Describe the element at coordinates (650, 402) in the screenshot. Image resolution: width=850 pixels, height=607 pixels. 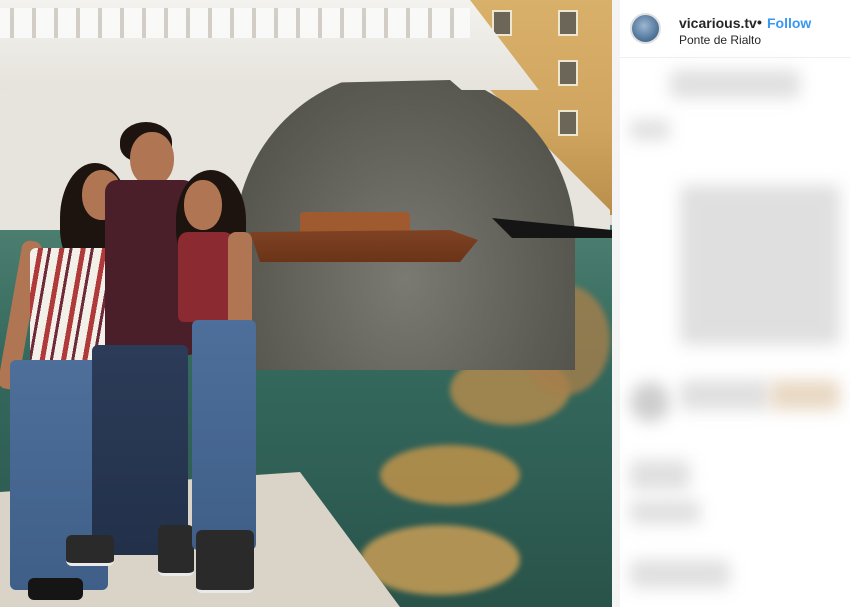
I see `blurred-avatar` at that location.